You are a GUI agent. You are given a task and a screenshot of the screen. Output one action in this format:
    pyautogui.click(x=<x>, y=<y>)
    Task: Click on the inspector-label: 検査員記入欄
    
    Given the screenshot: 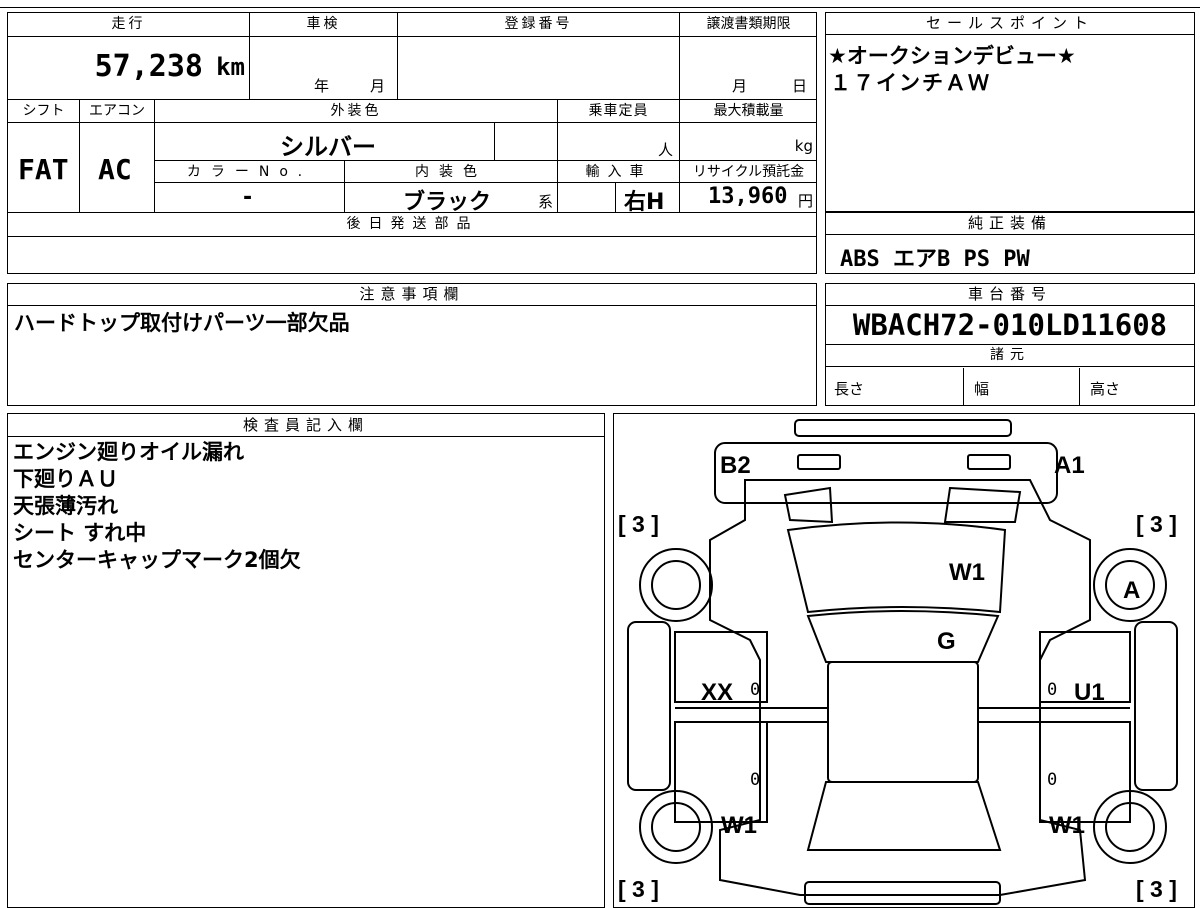 What is the action you would take?
    pyautogui.click(x=306, y=425)
    